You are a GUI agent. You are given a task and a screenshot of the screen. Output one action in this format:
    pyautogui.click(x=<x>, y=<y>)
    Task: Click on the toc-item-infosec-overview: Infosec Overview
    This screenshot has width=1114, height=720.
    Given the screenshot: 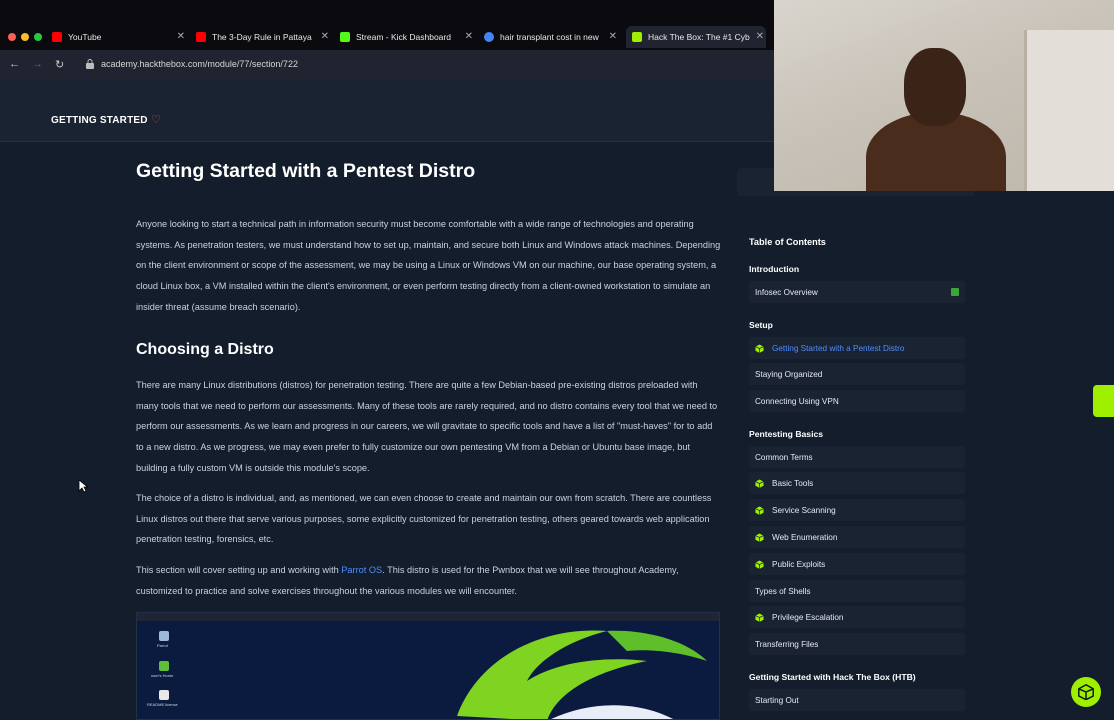 What is the action you would take?
    pyautogui.click(x=857, y=292)
    